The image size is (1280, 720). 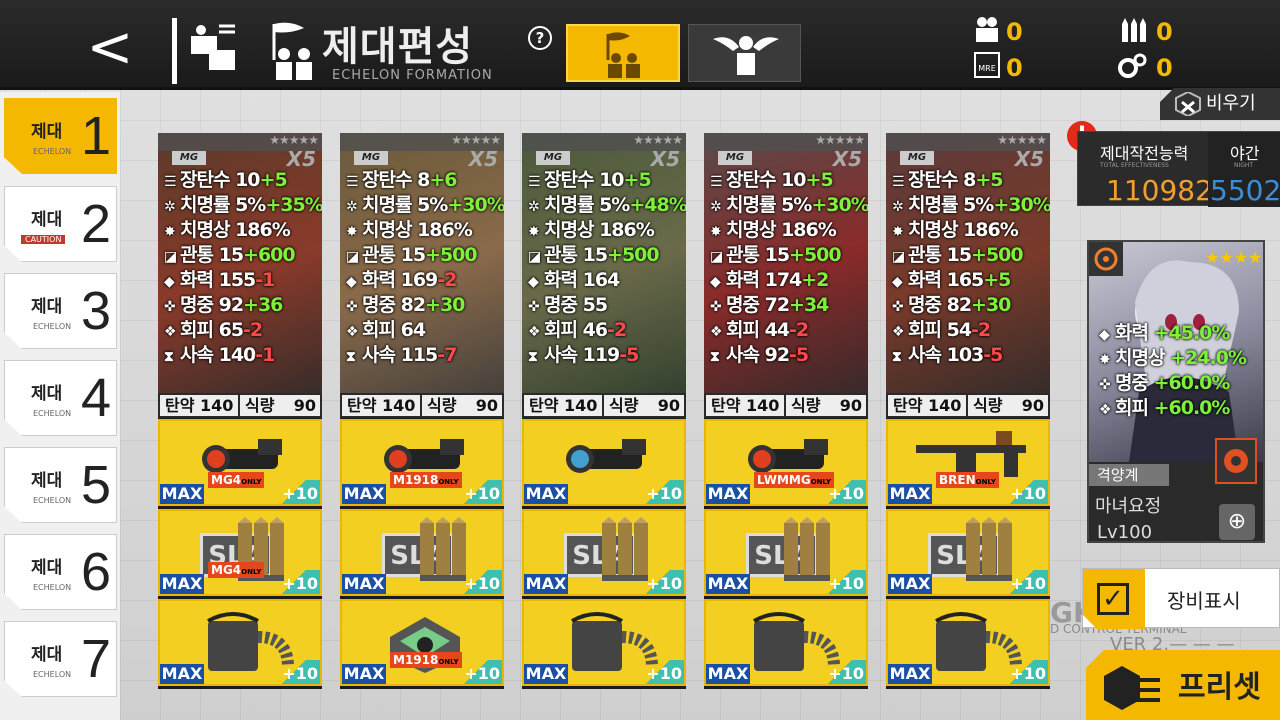 I want to click on stat-armorpen: ◪ 관통 15+500, so click(x=958, y=255).